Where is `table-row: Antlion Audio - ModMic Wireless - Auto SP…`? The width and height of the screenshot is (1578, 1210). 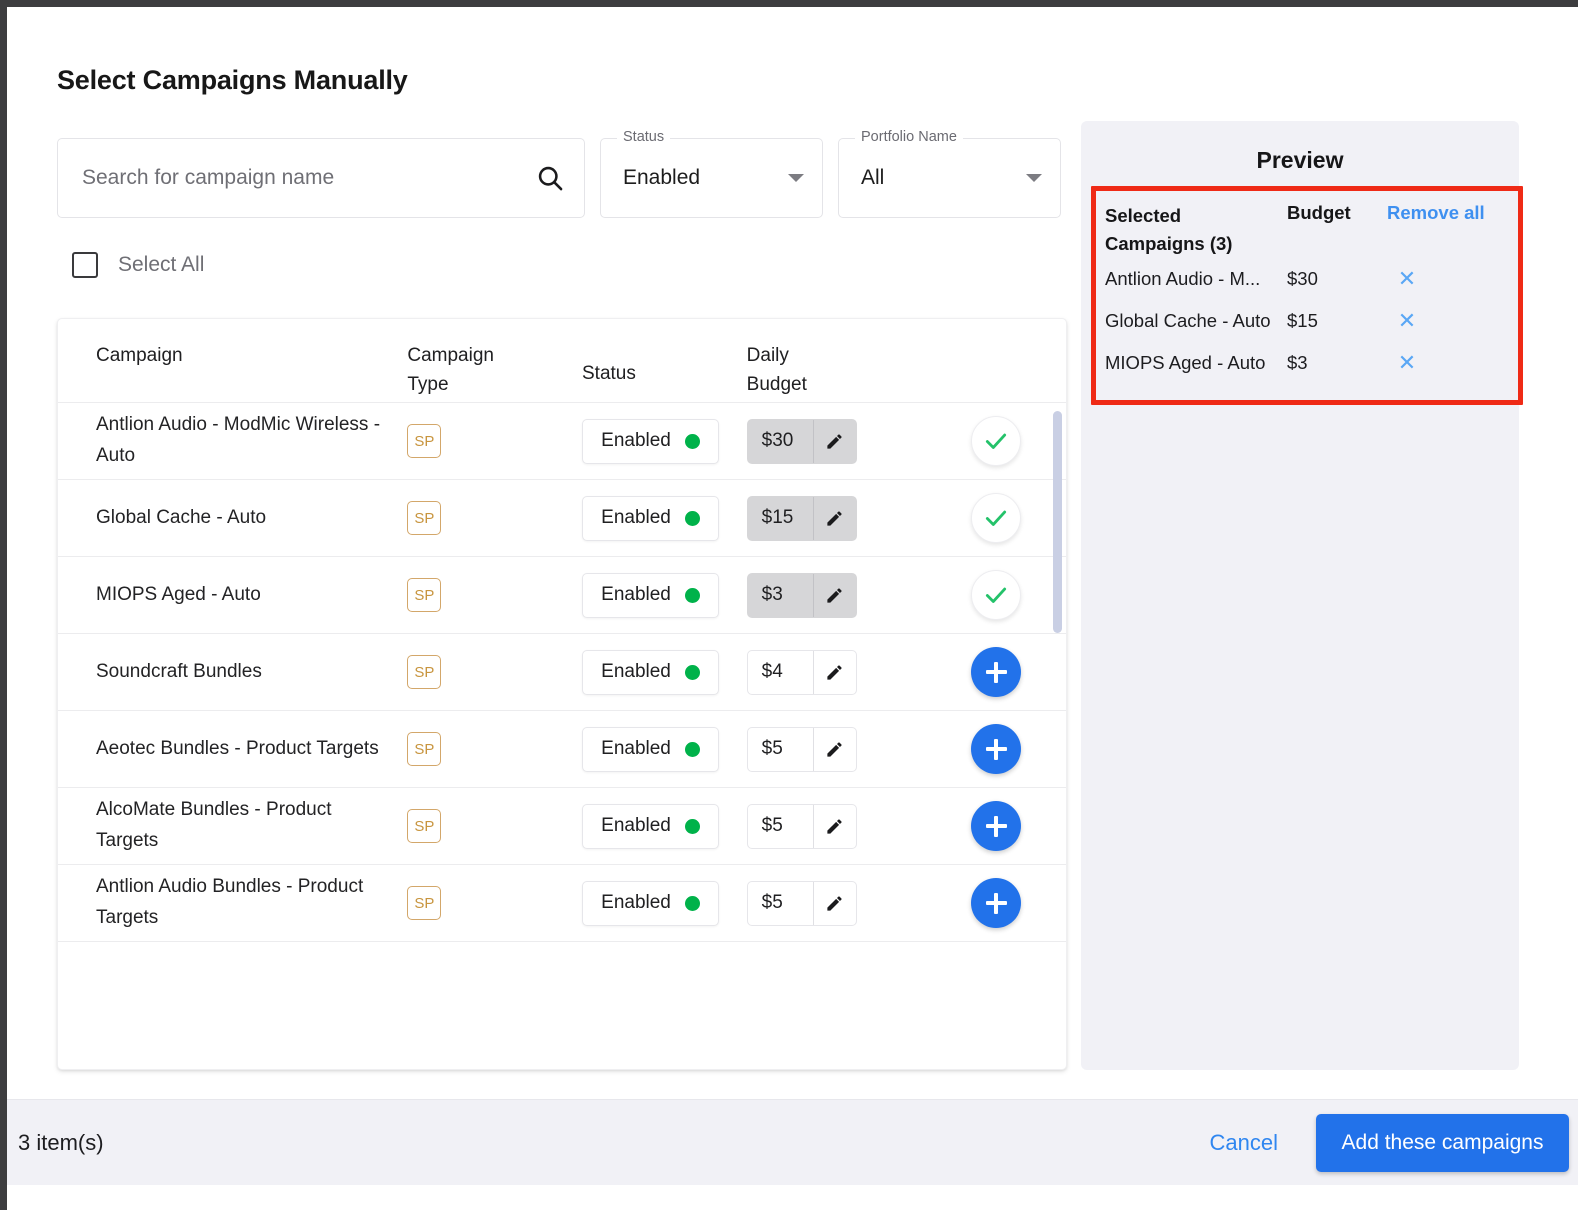
table-row: Antlion Audio - ModMic Wireless - Auto SP… is located at coordinates (562, 441).